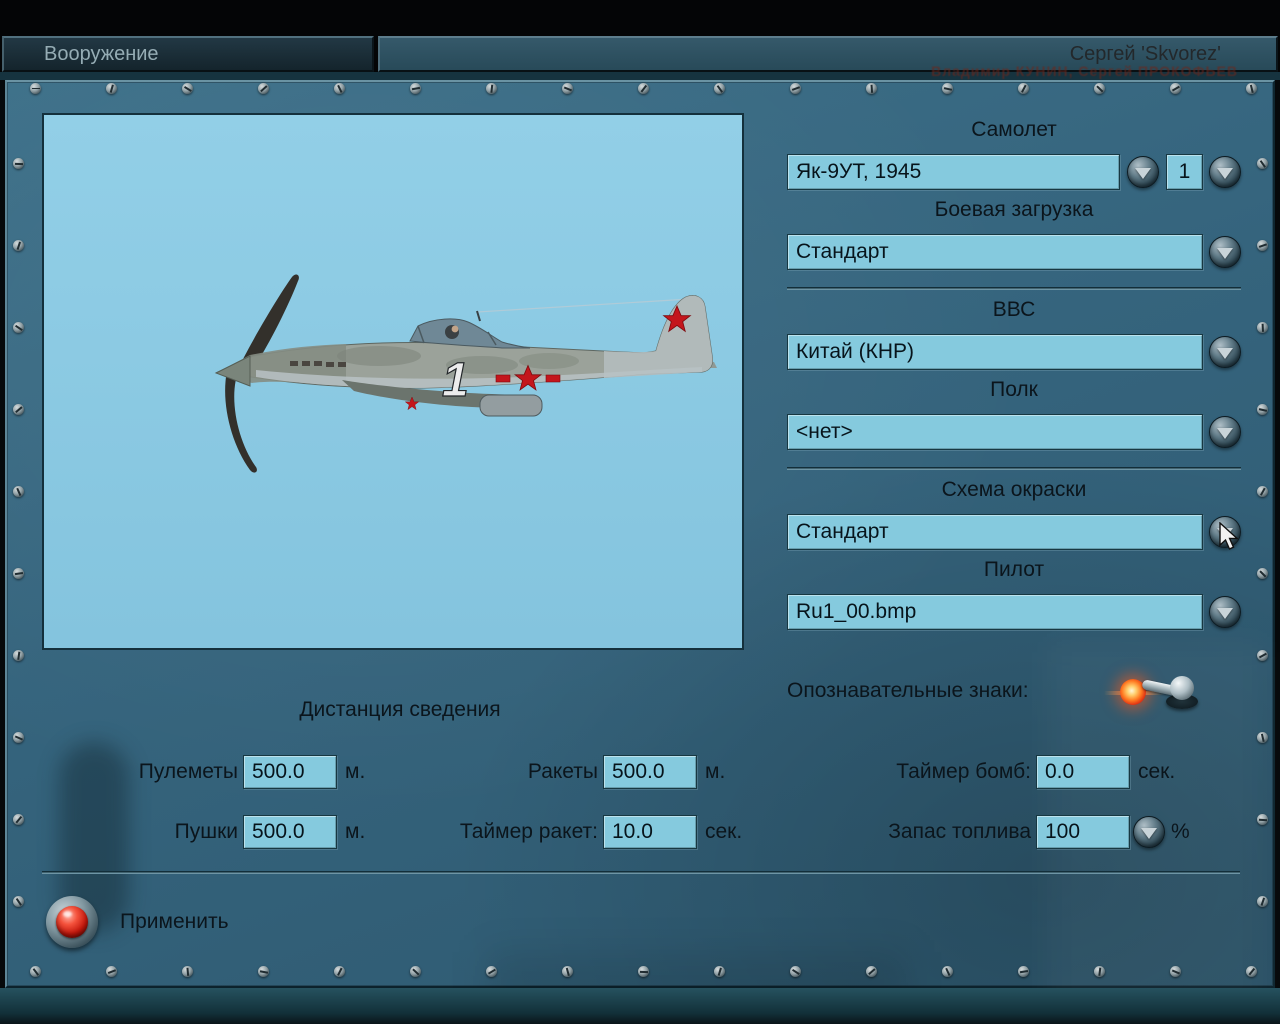  What do you see at coordinates (650, 772) in the screenshot?
I see `rockets-input` at bounding box center [650, 772].